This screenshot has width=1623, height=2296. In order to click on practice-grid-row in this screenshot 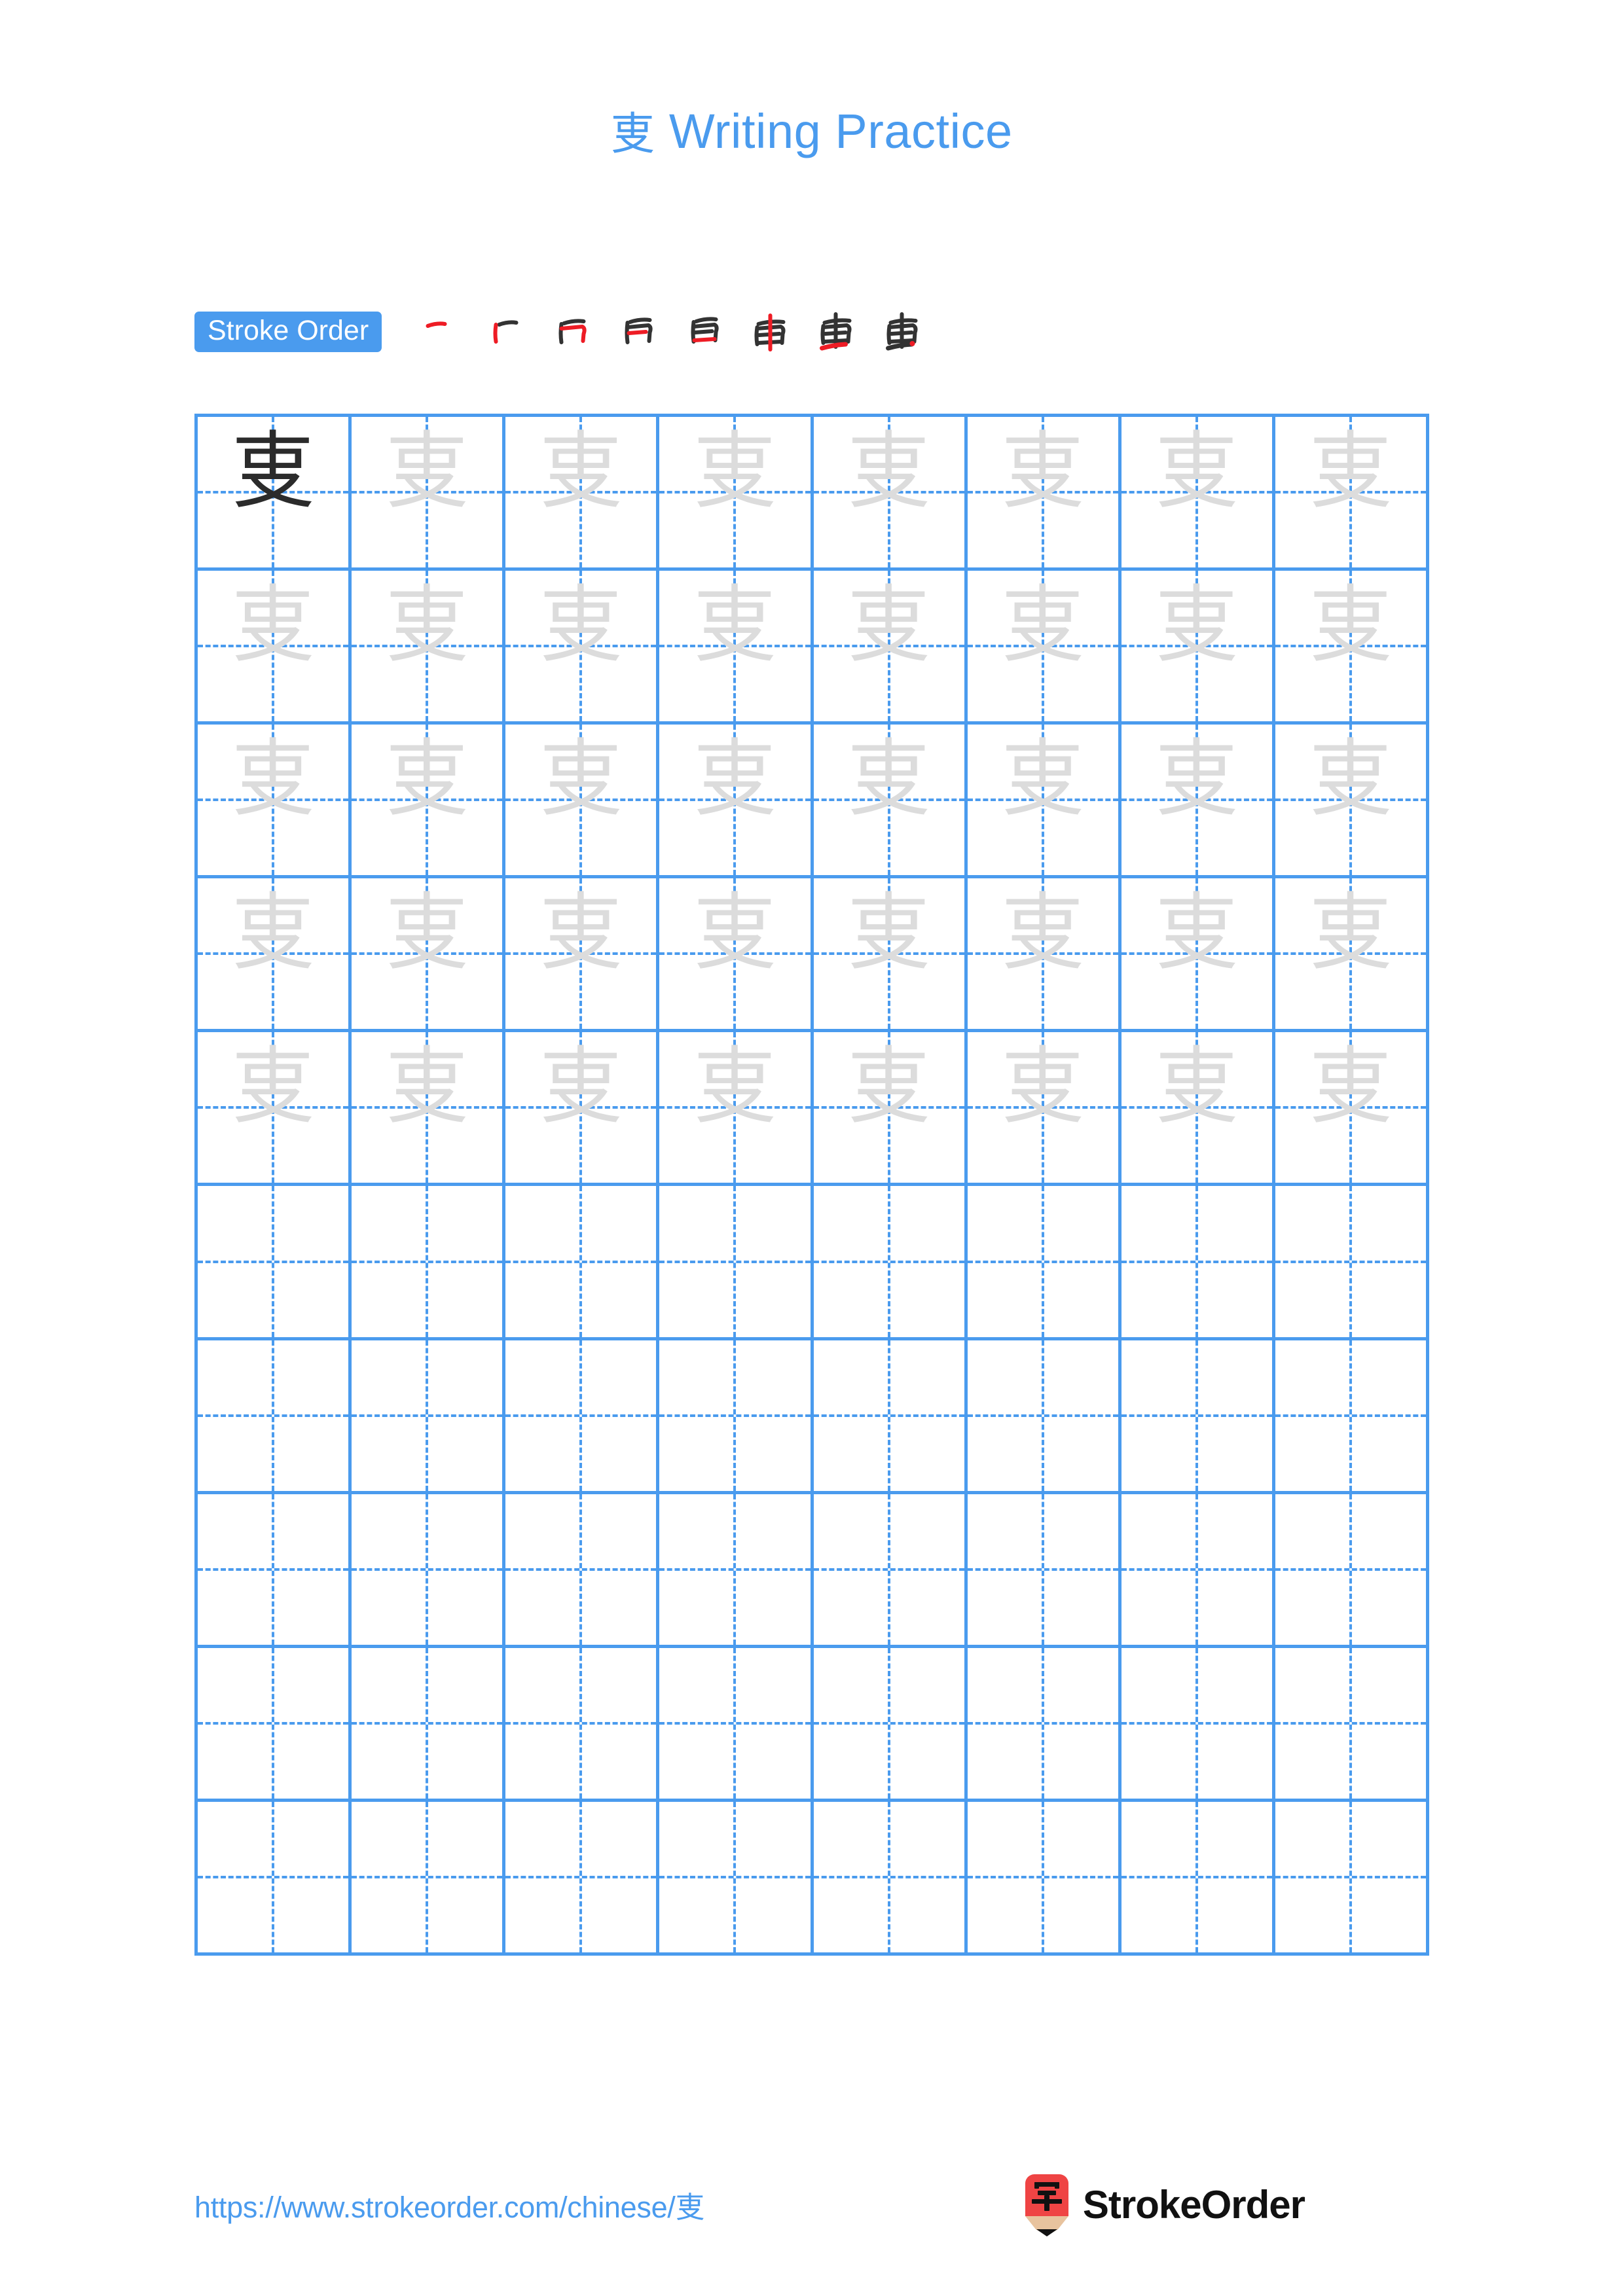, I will do `click(813, 1724)`.